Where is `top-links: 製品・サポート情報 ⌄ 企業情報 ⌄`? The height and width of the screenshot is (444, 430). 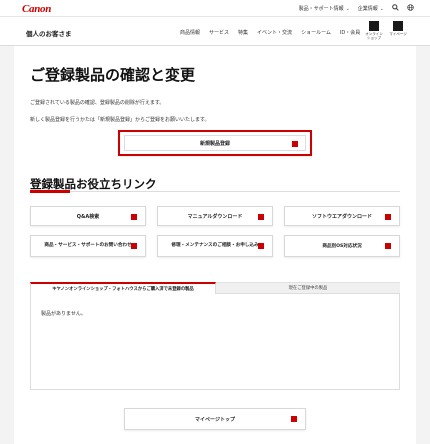
top-links: 製品・サポート情報 ⌄ 企業情報 ⌄ is located at coordinates (356, 8).